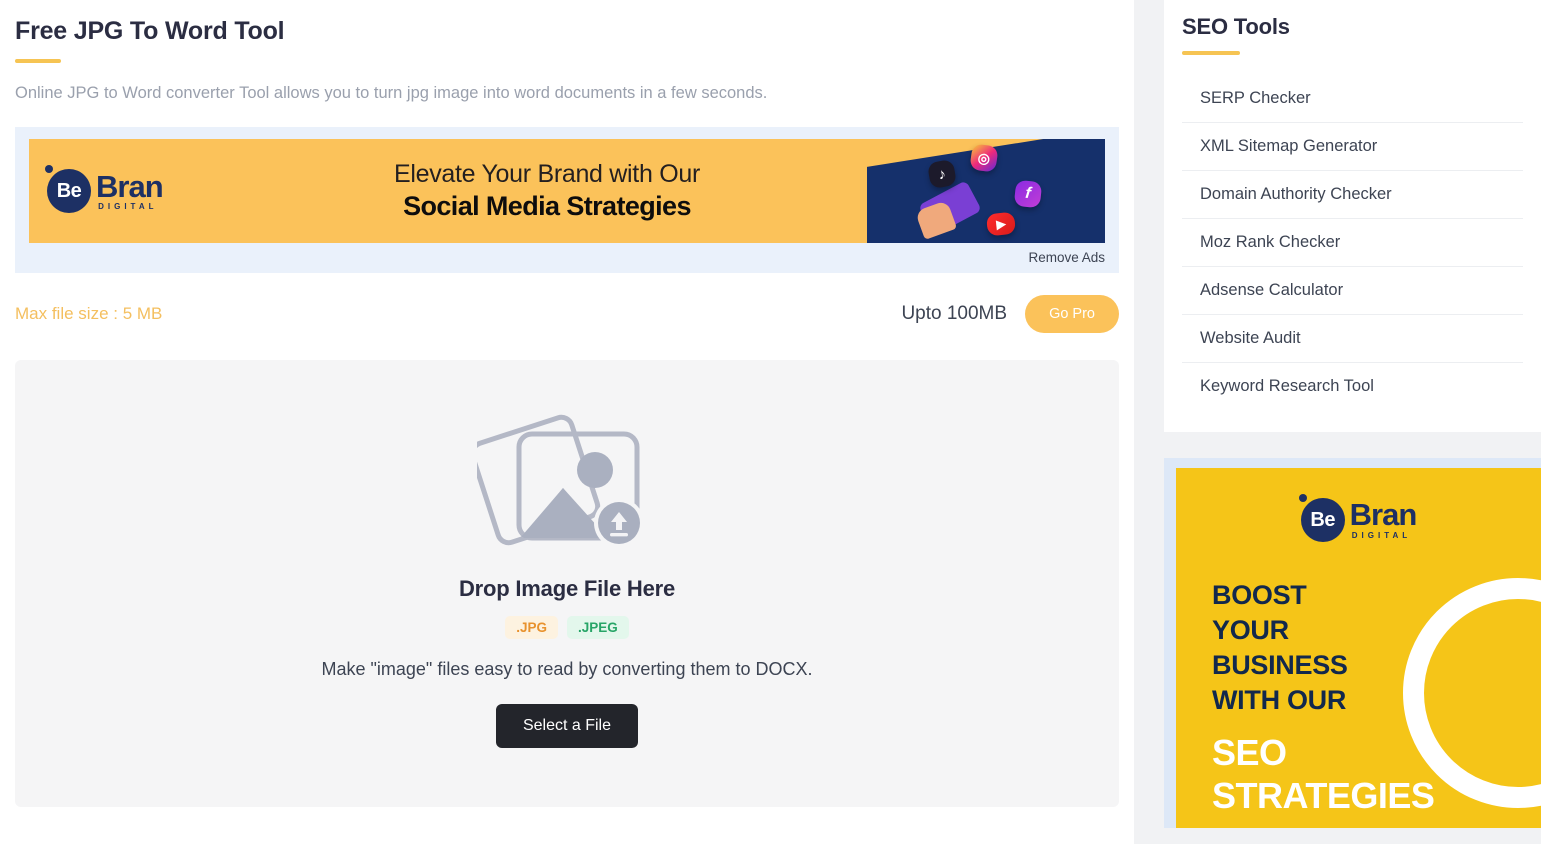 The height and width of the screenshot is (844, 1541). What do you see at coordinates (1381, 535) in the screenshot?
I see `sidebar-bebran-digital-text: DIGITAL` at bounding box center [1381, 535].